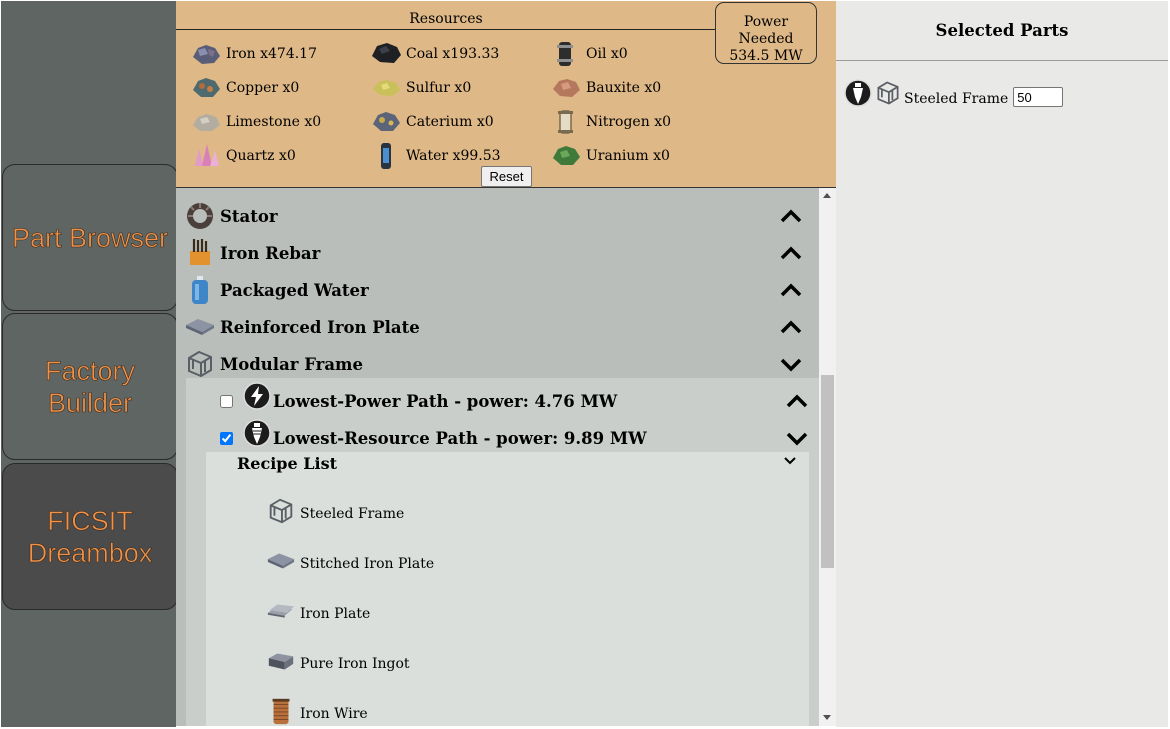  I want to click on recipe-item: Steeled Frame, so click(335, 506).